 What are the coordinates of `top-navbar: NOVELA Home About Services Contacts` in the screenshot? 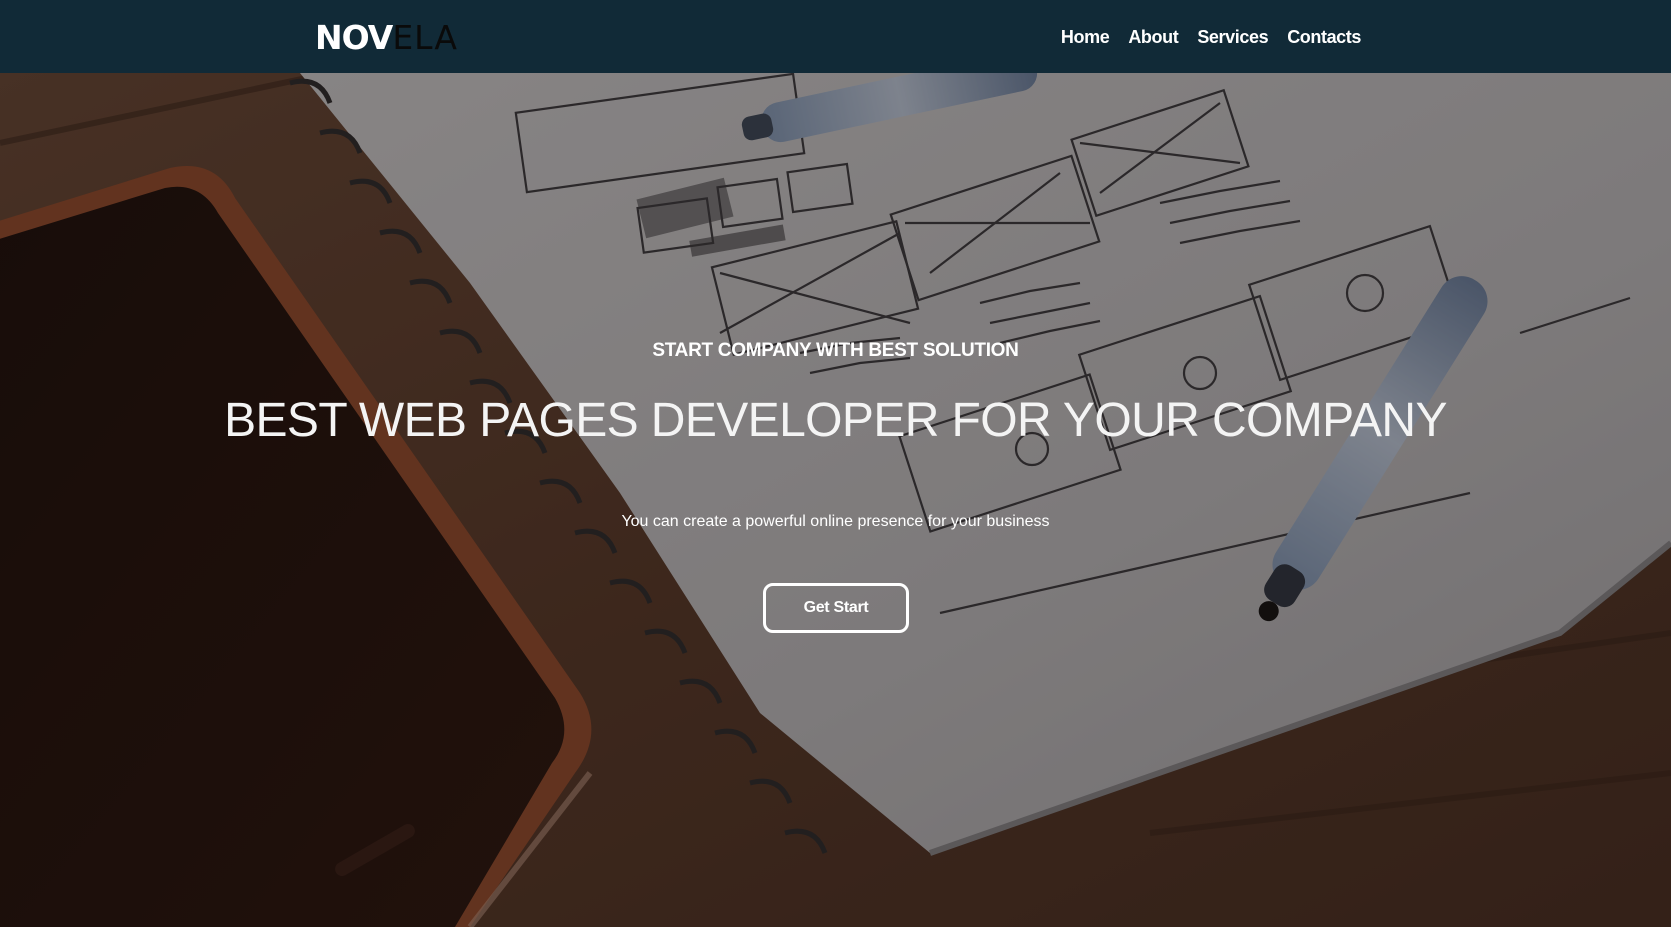 It's located at (835, 36).